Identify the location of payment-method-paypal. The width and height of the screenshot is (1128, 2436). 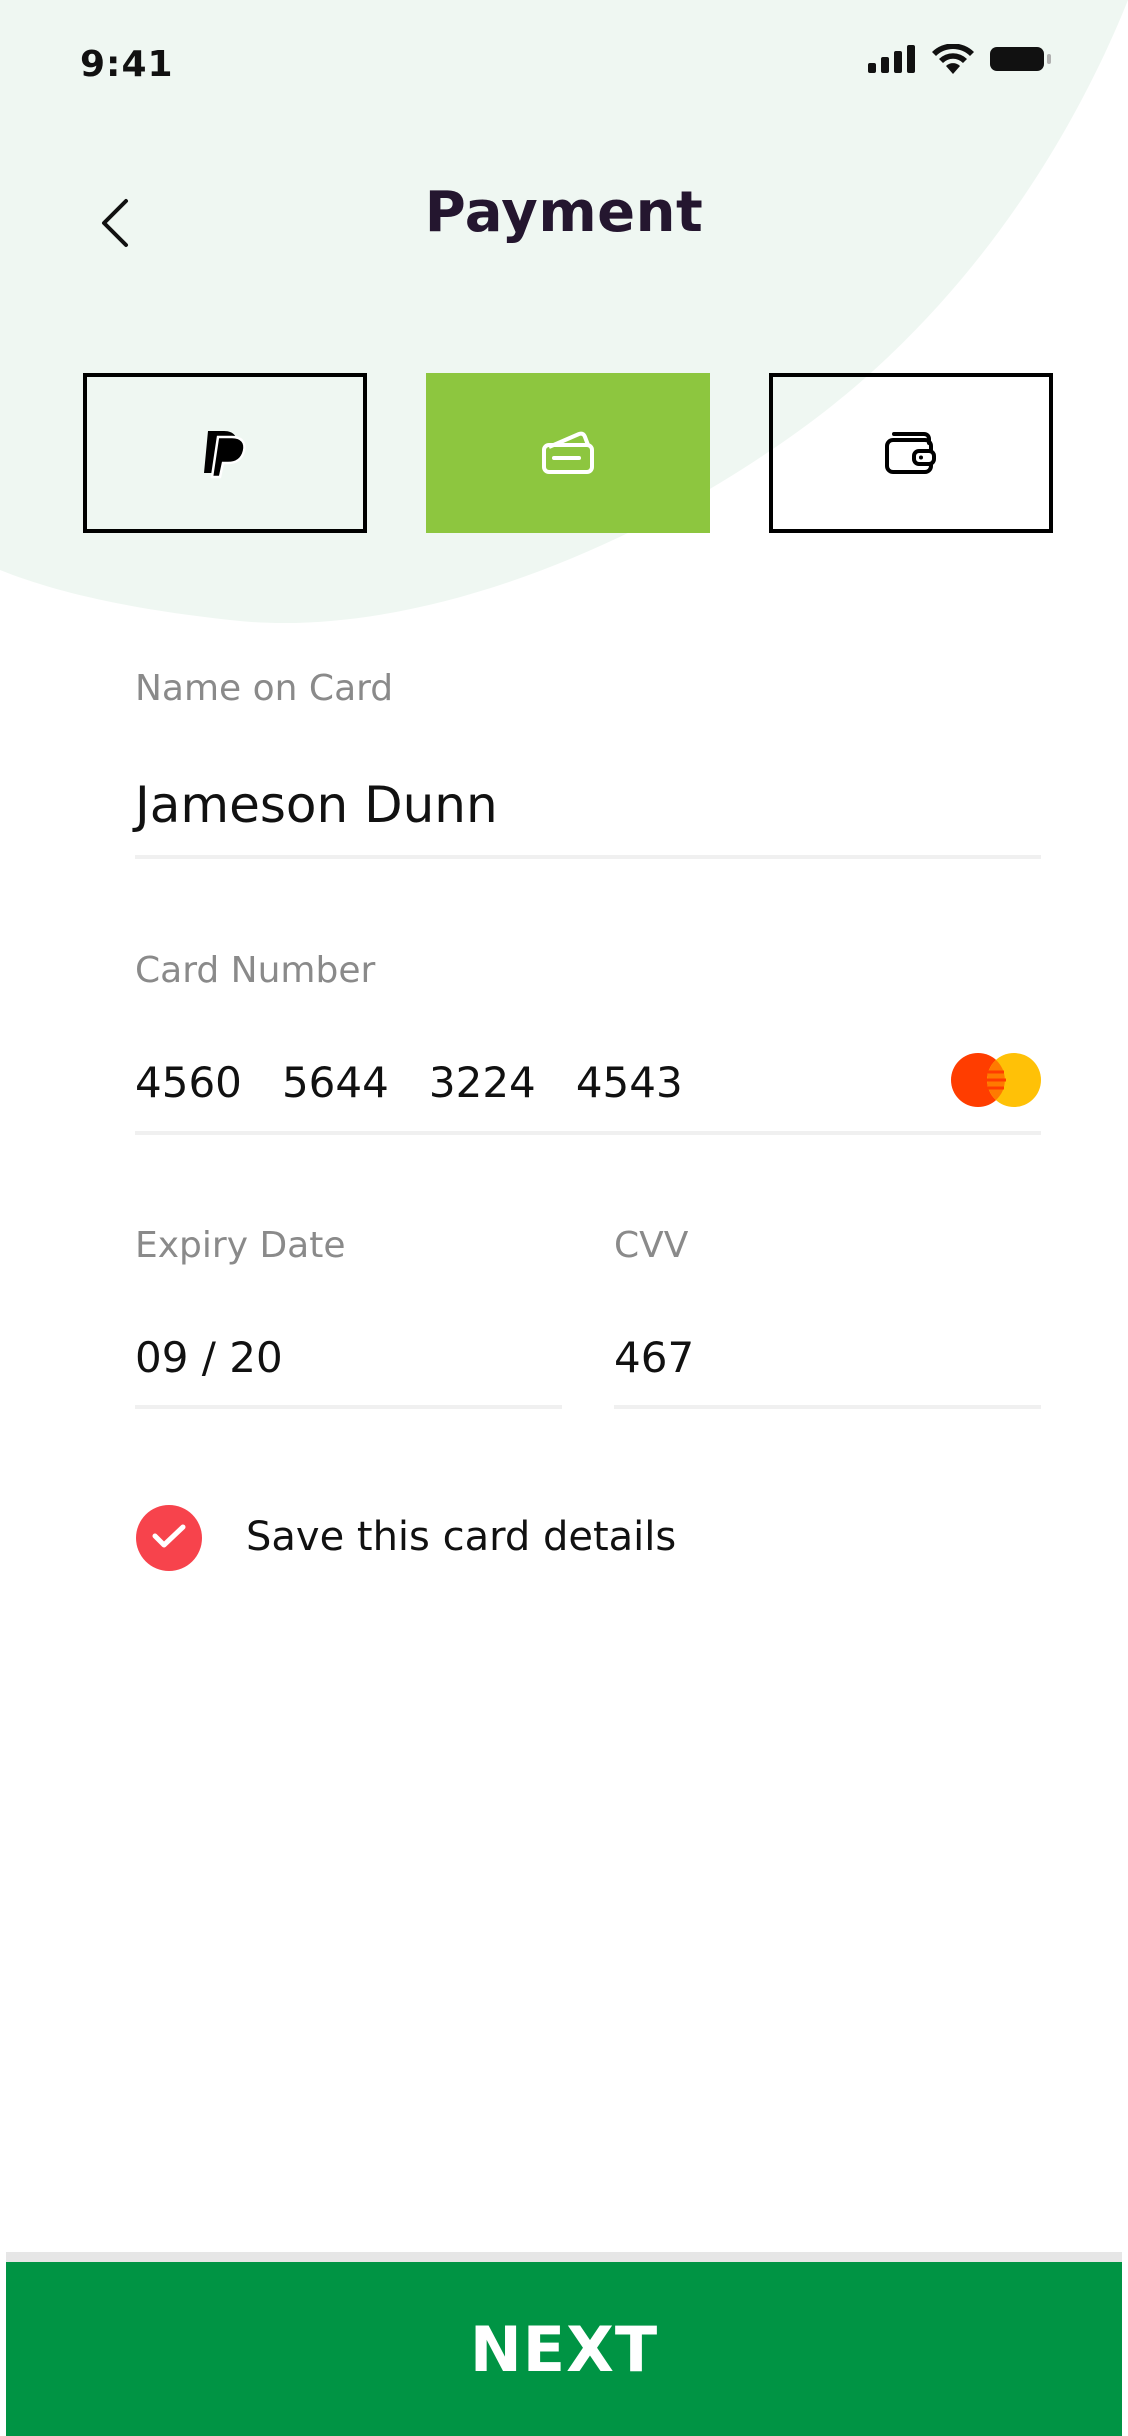
(225, 453).